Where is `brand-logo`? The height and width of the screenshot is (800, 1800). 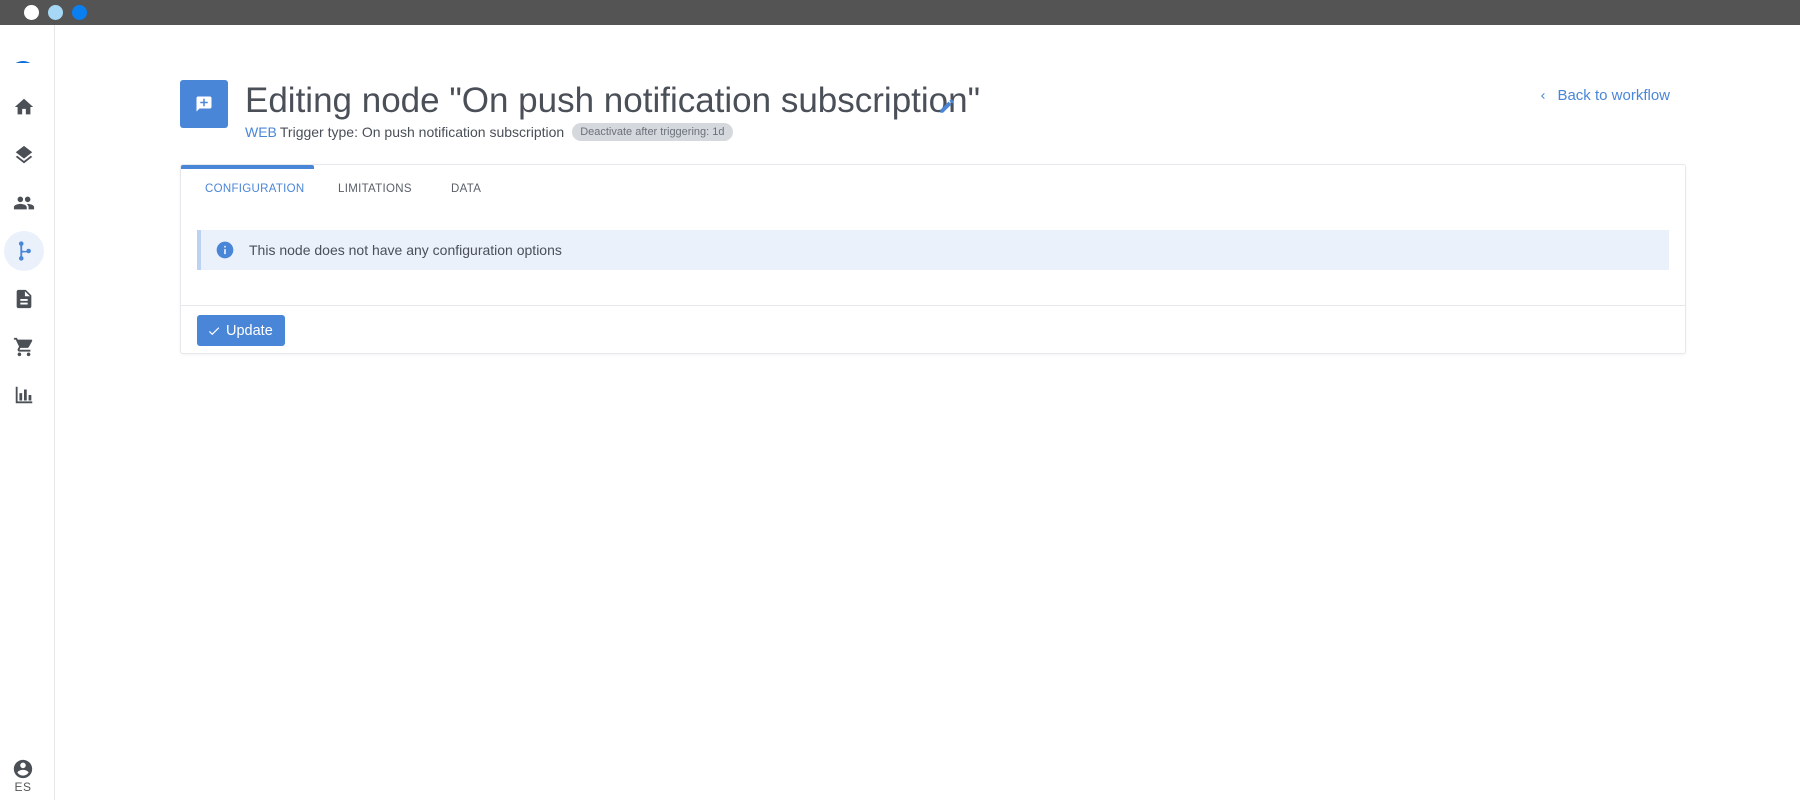
brand-logo is located at coordinates (23, 54).